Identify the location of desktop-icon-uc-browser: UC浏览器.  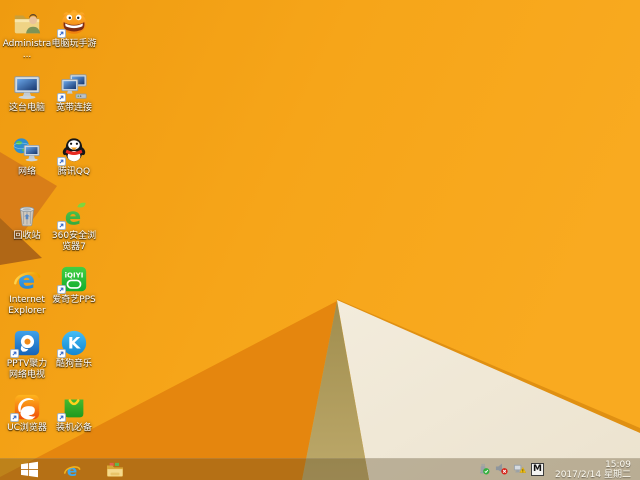
(27, 412).